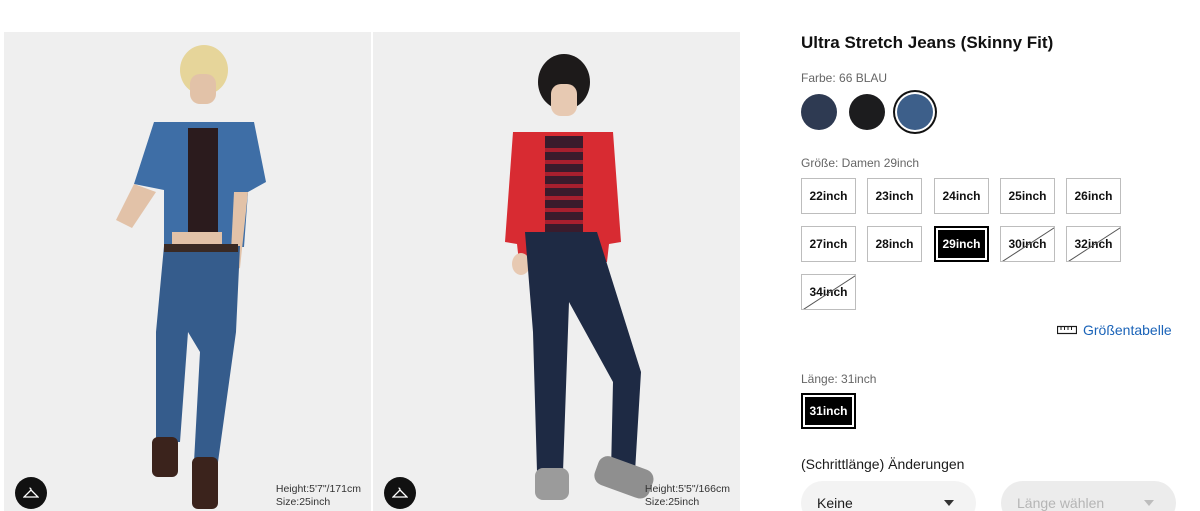 The width and height of the screenshot is (1200, 511). I want to click on size-option-23inch: 23inch, so click(894, 196).